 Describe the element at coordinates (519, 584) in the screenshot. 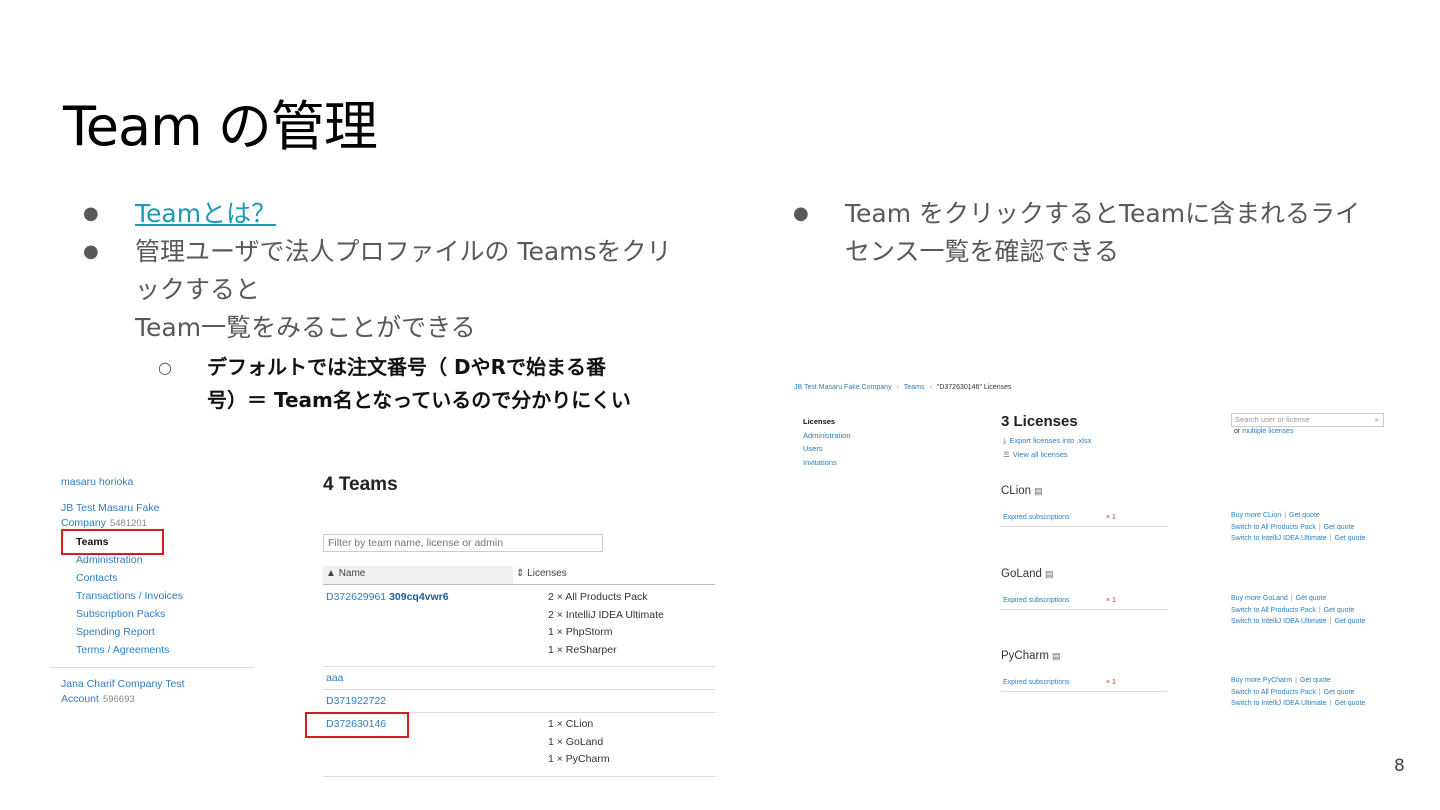

I see `header-divider` at that location.